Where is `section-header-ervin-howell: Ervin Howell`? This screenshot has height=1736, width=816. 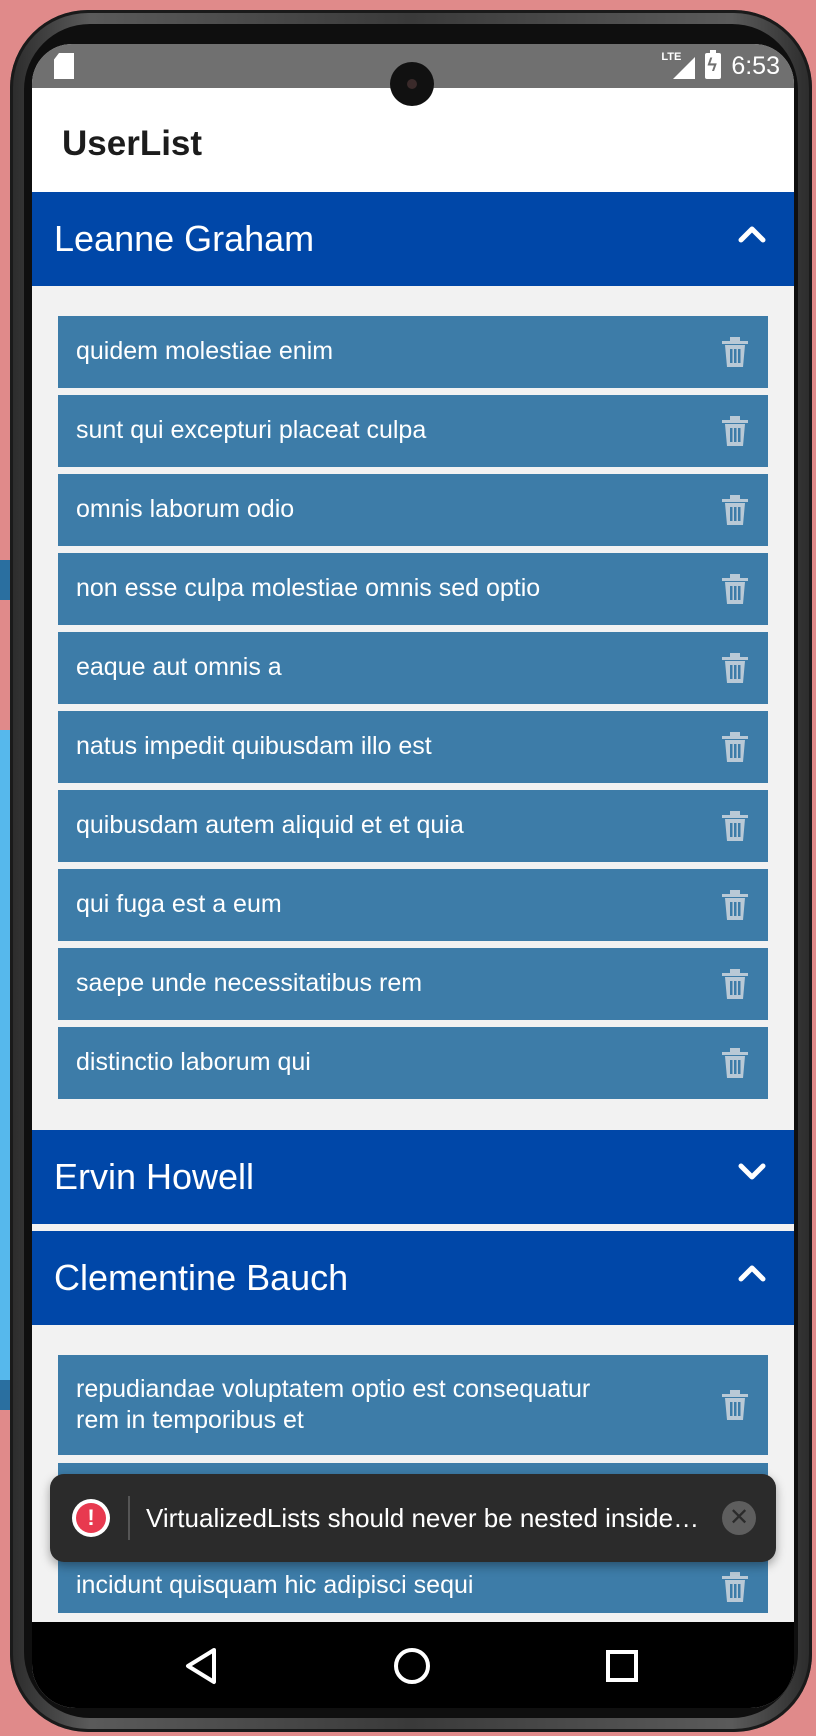 section-header-ervin-howell: Ervin Howell is located at coordinates (413, 1177).